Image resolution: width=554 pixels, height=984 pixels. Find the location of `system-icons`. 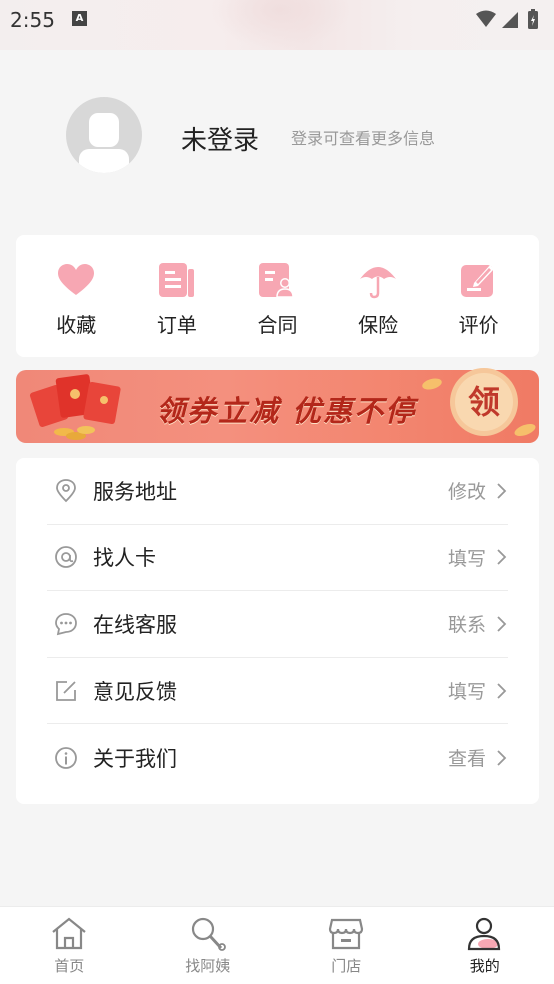

system-icons is located at coordinates (509, 22).